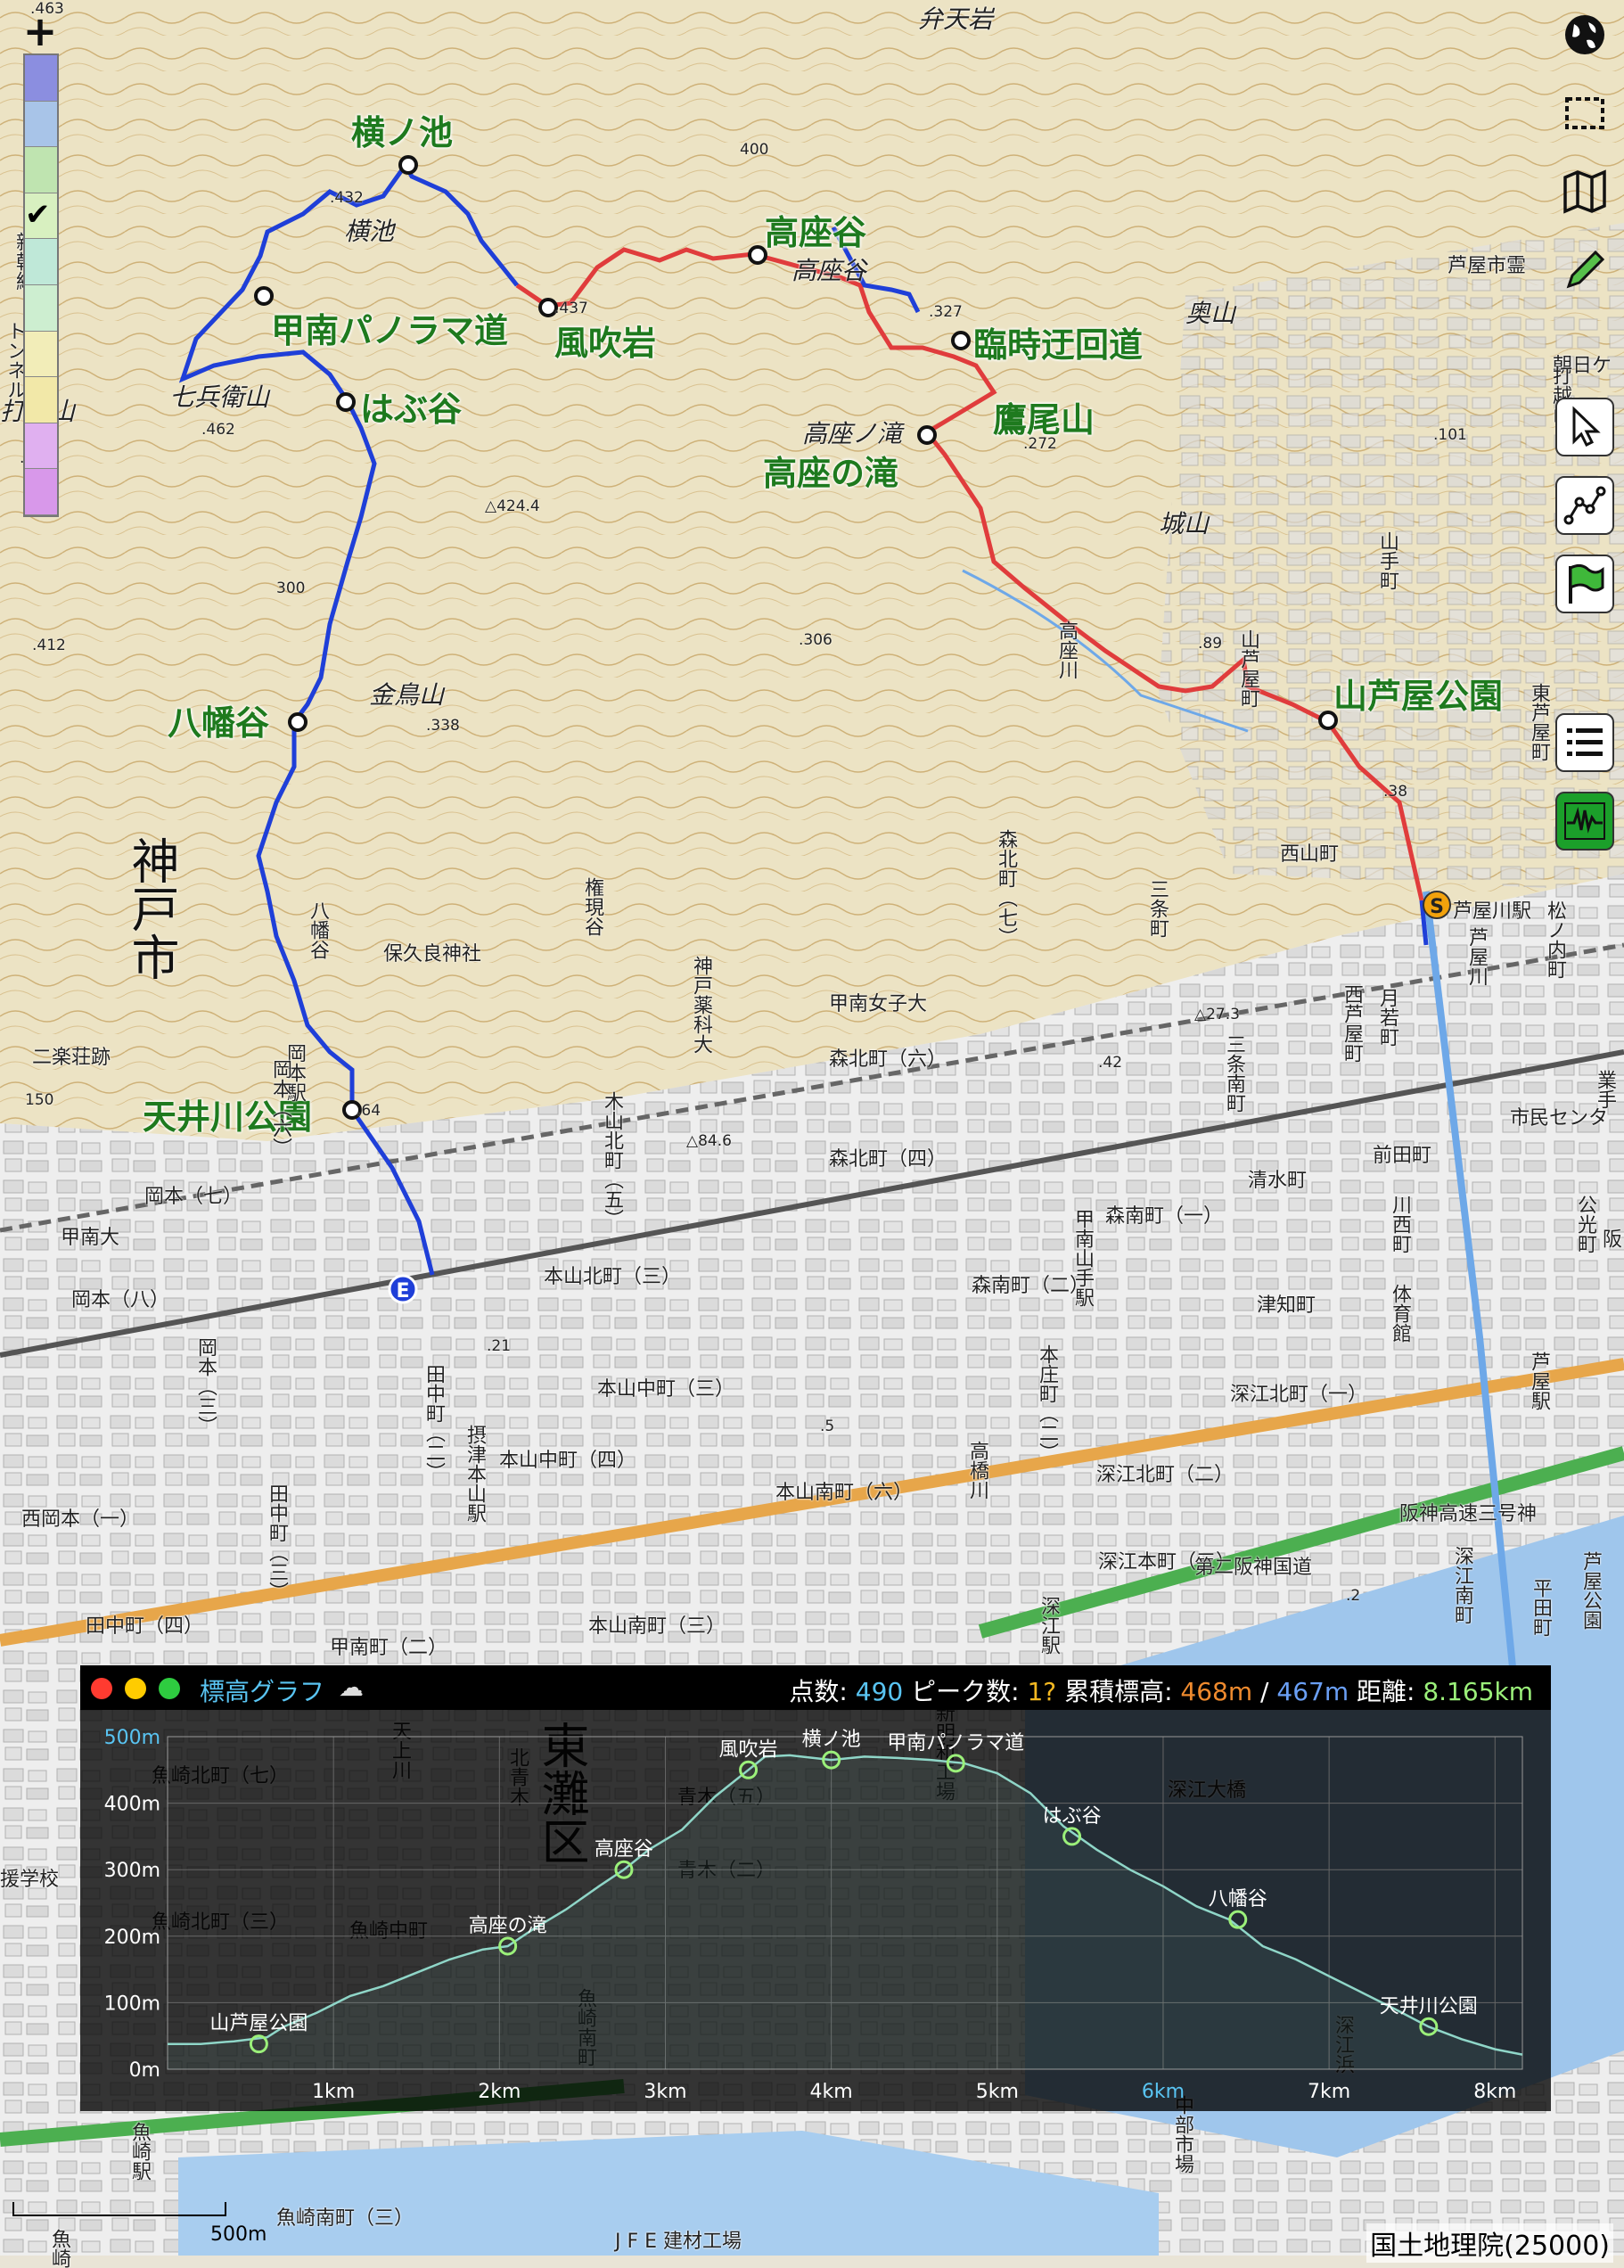 This screenshot has width=1624, height=2268. What do you see at coordinates (389, 1648) in the screenshot?
I see `town-label: 甲南町（二）` at bounding box center [389, 1648].